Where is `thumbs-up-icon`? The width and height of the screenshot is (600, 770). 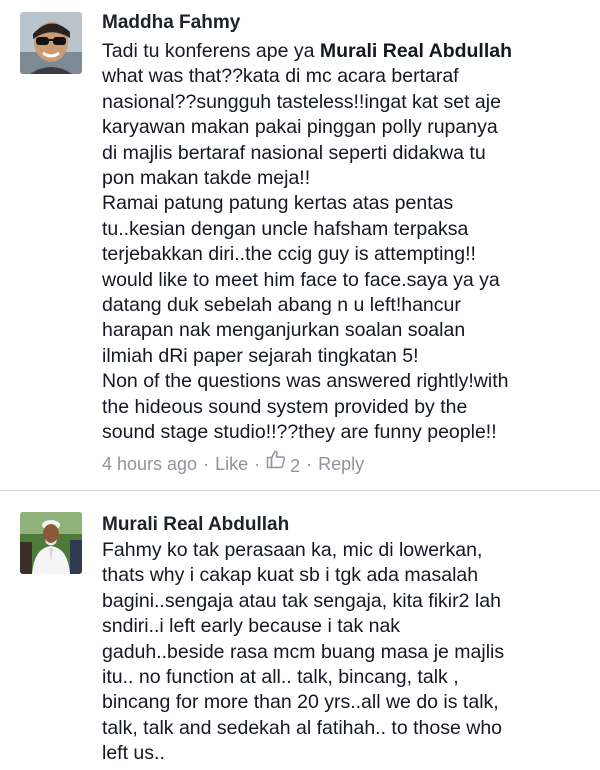 thumbs-up-icon is located at coordinates (276, 459).